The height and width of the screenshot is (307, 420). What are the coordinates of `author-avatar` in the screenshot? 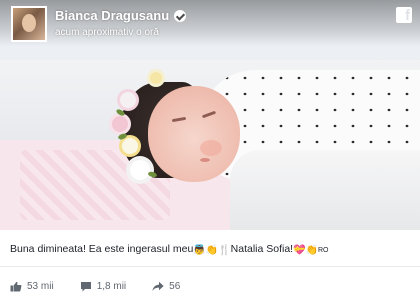 It's located at (29, 24).